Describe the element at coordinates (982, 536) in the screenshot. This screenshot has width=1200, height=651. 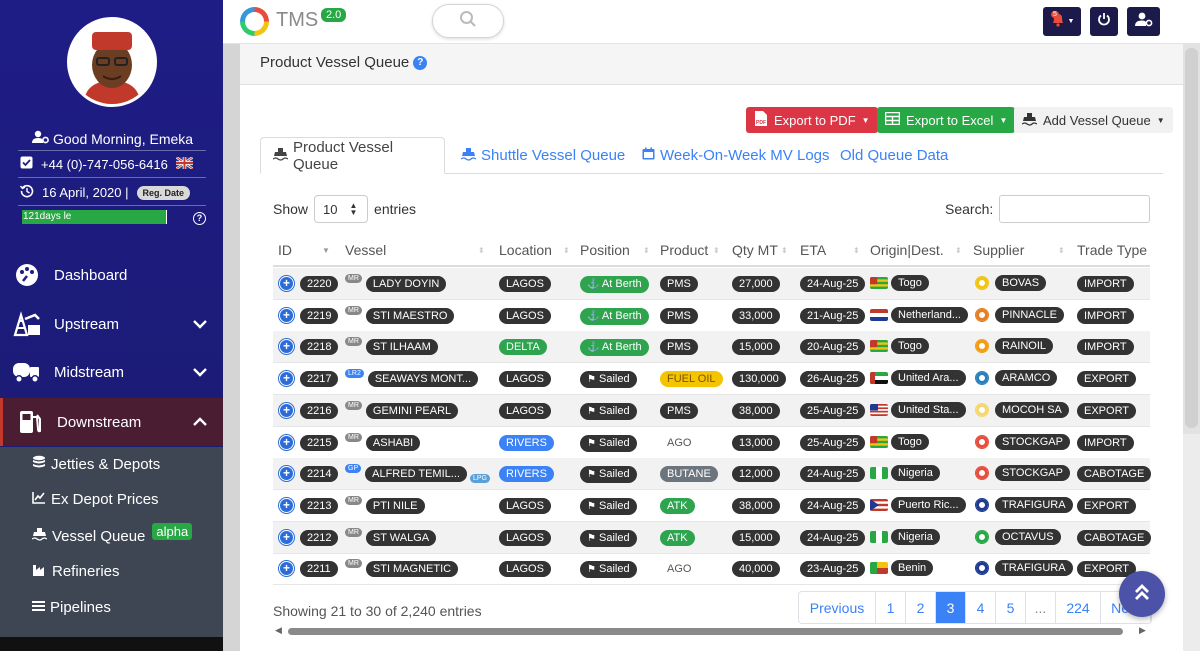
I see `supplier-logo-icon` at that location.